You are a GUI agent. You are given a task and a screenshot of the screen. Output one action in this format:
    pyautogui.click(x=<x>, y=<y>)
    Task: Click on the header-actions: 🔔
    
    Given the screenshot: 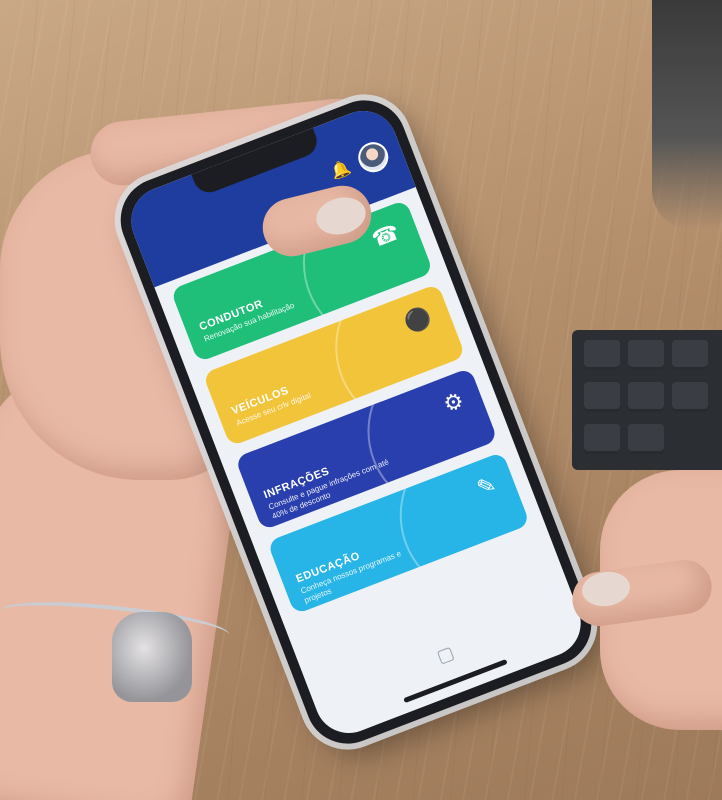 What is the action you would take?
    pyautogui.click(x=359, y=162)
    